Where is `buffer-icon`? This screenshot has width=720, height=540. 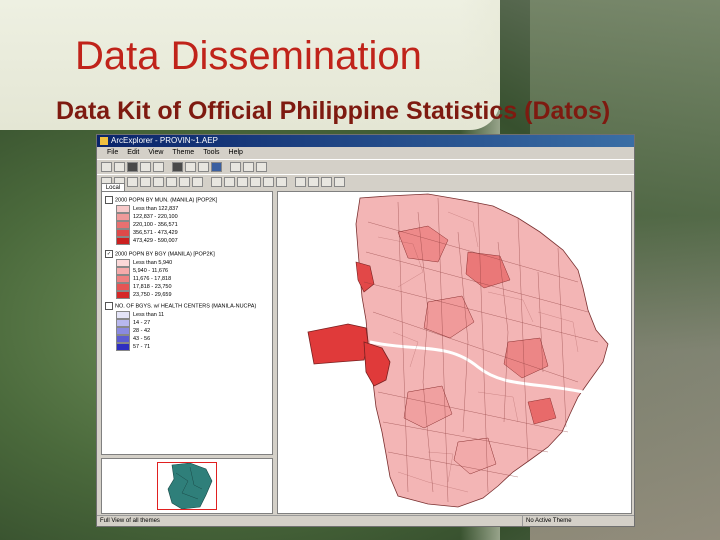 buffer-icon is located at coordinates (313, 182).